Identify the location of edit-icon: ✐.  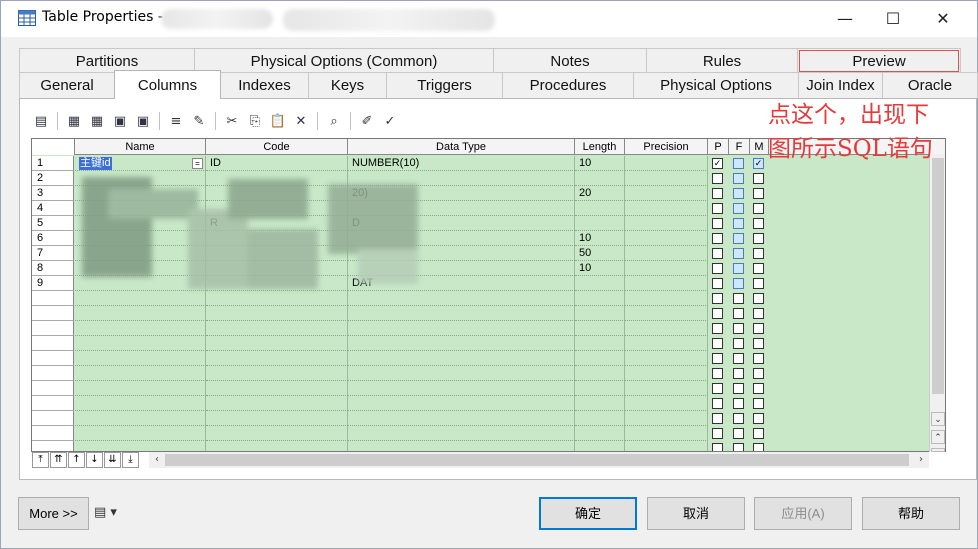
(367, 121).